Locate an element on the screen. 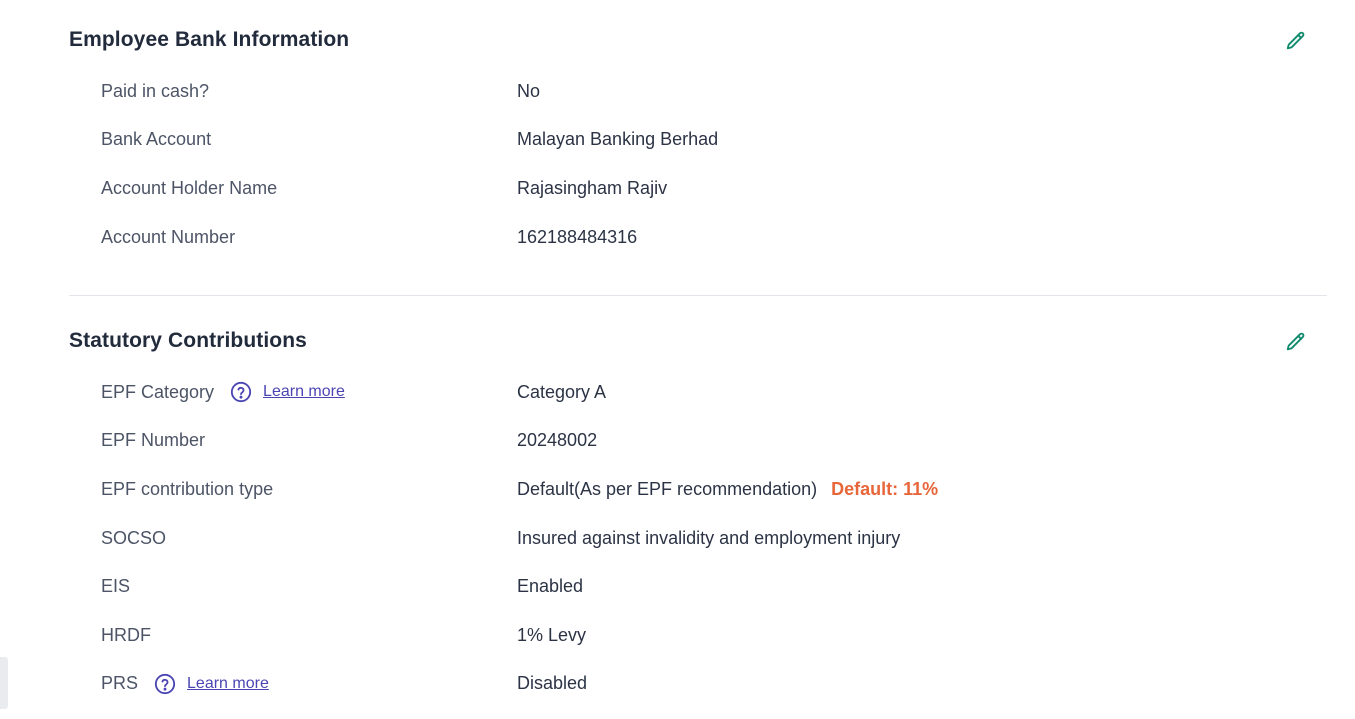 This screenshot has width=1355, height=719. row-label: HRDF is located at coordinates (126, 634).